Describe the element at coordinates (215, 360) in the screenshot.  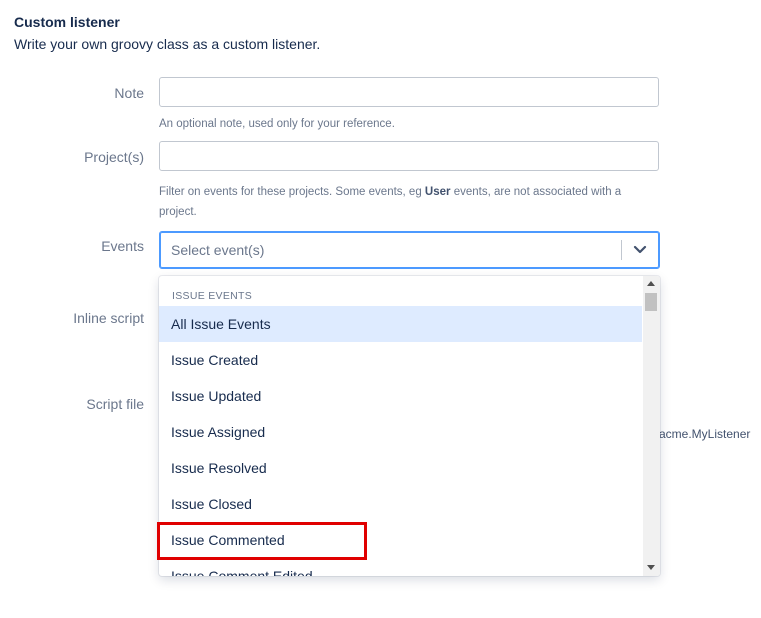
I see `option-label: Issue Created` at that location.